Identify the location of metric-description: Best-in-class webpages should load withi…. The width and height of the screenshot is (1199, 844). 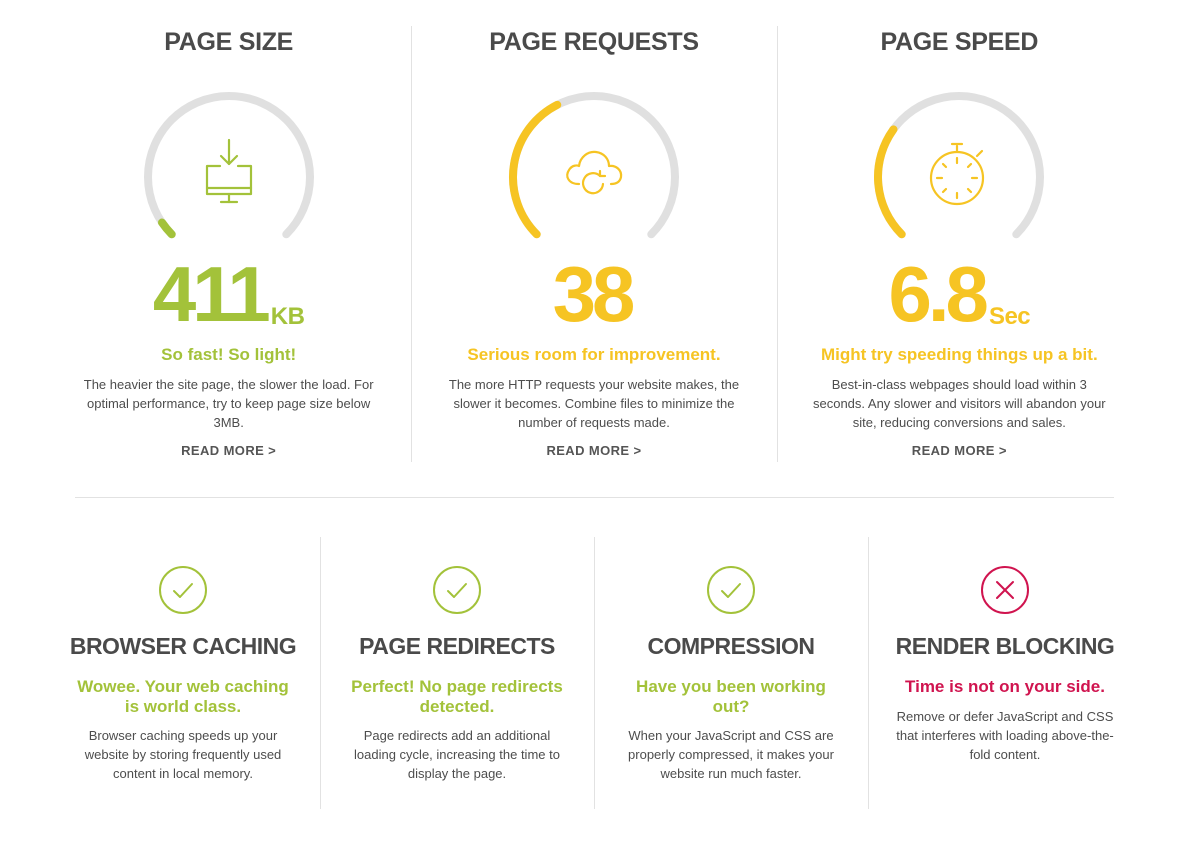
(959, 403).